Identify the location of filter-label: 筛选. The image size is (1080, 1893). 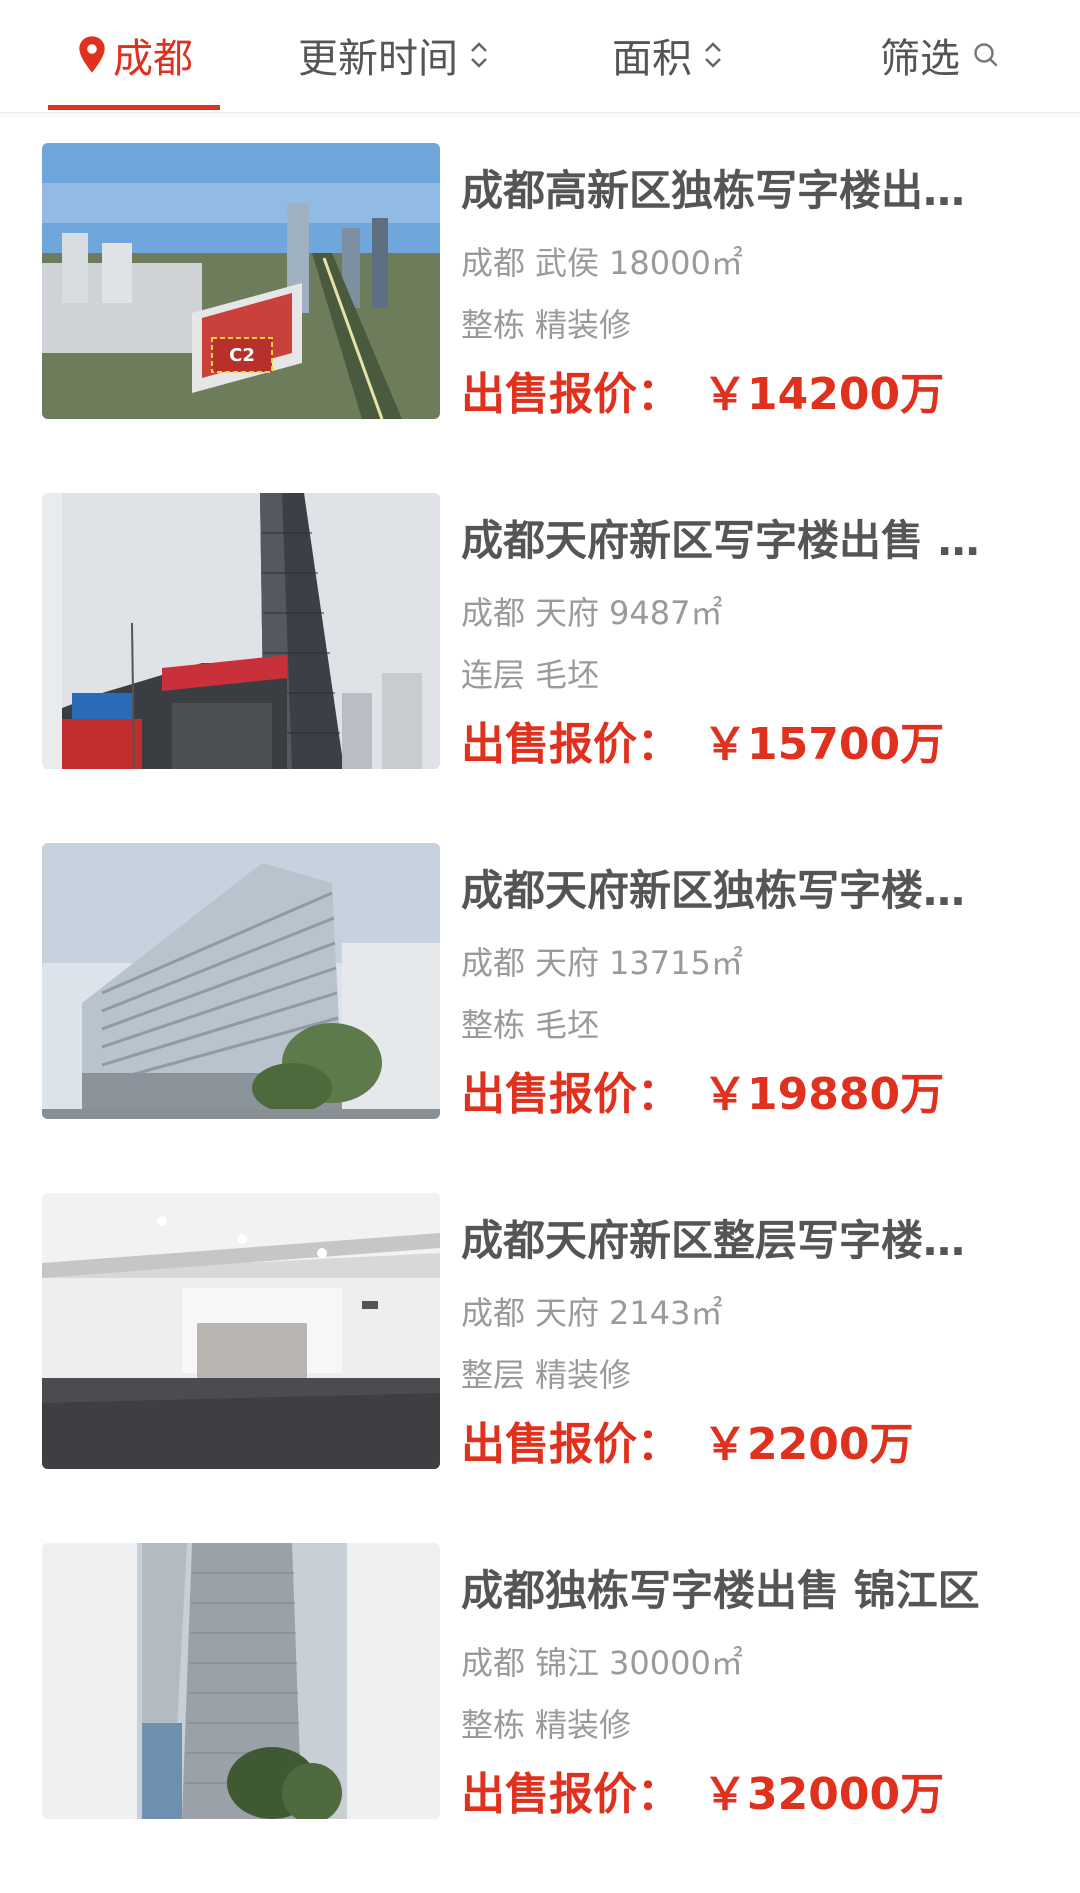
(920, 59).